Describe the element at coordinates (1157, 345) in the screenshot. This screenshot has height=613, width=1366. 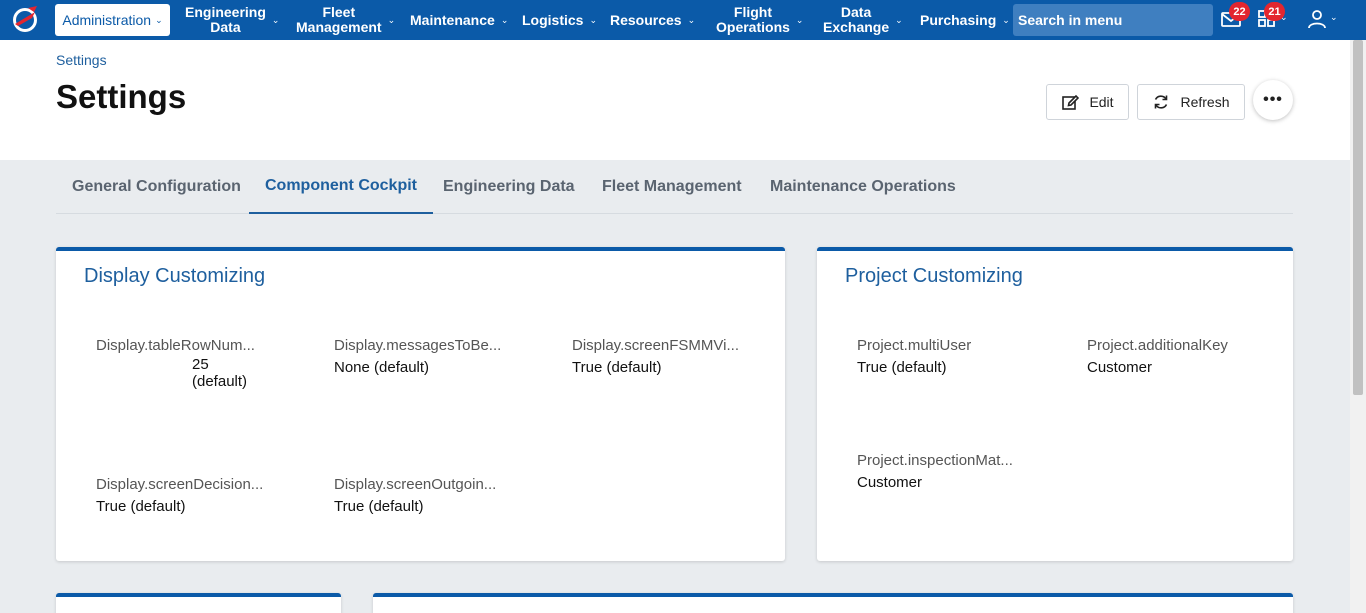
I see `setting-key: Project.additionalKey` at that location.